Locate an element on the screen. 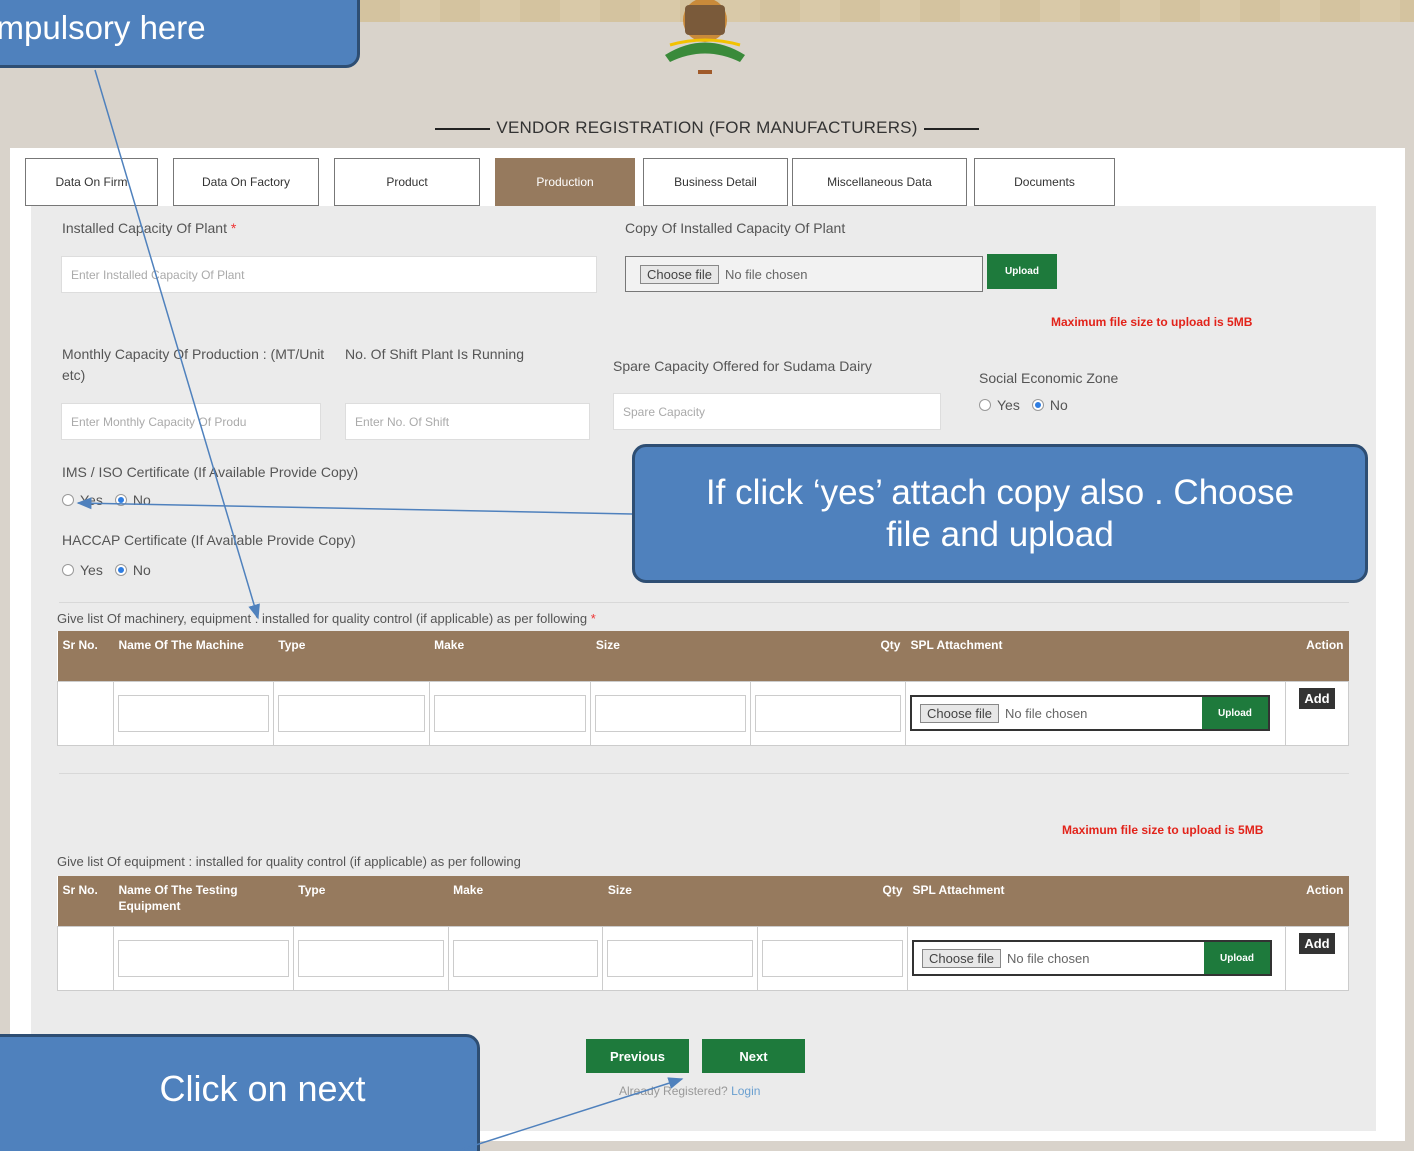 This screenshot has height=1151, width=1414. ims-iso-no-radio is located at coordinates (120, 500).